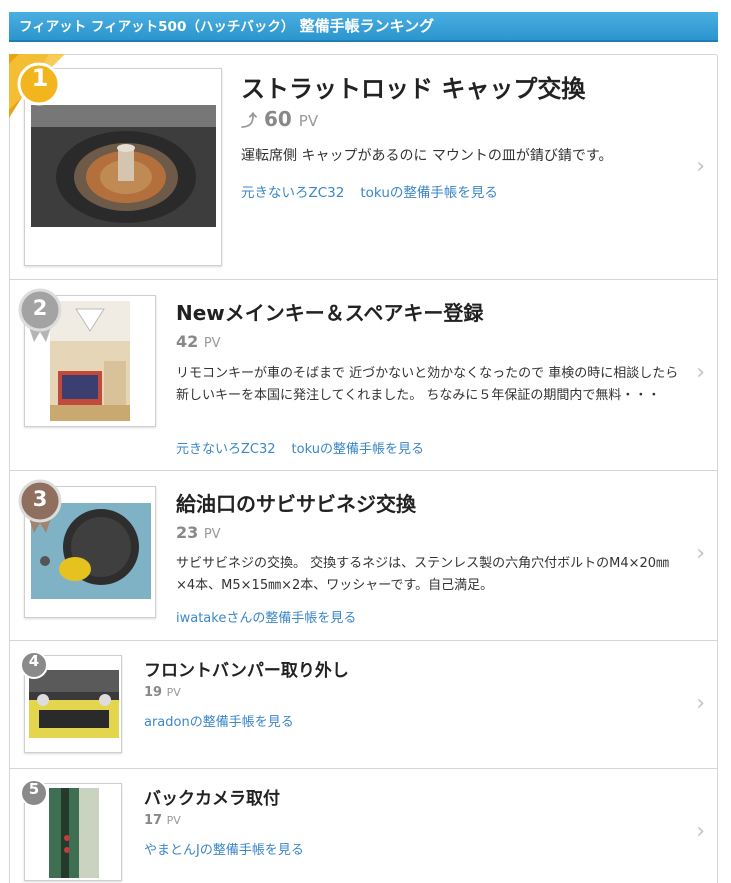 The height and width of the screenshot is (883, 731). Describe the element at coordinates (427, 156) in the screenshot. I see `item-description: 運転席側 キャップがあるのに マウントの皿が錆び錆です。` at that location.